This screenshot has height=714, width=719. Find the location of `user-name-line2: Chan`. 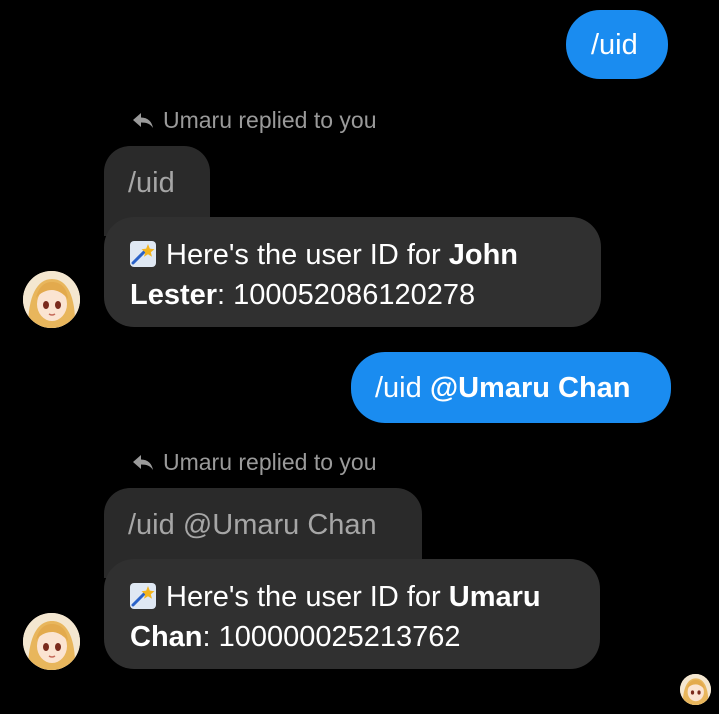

user-name-line2: Chan is located at coordinates (166, 637).